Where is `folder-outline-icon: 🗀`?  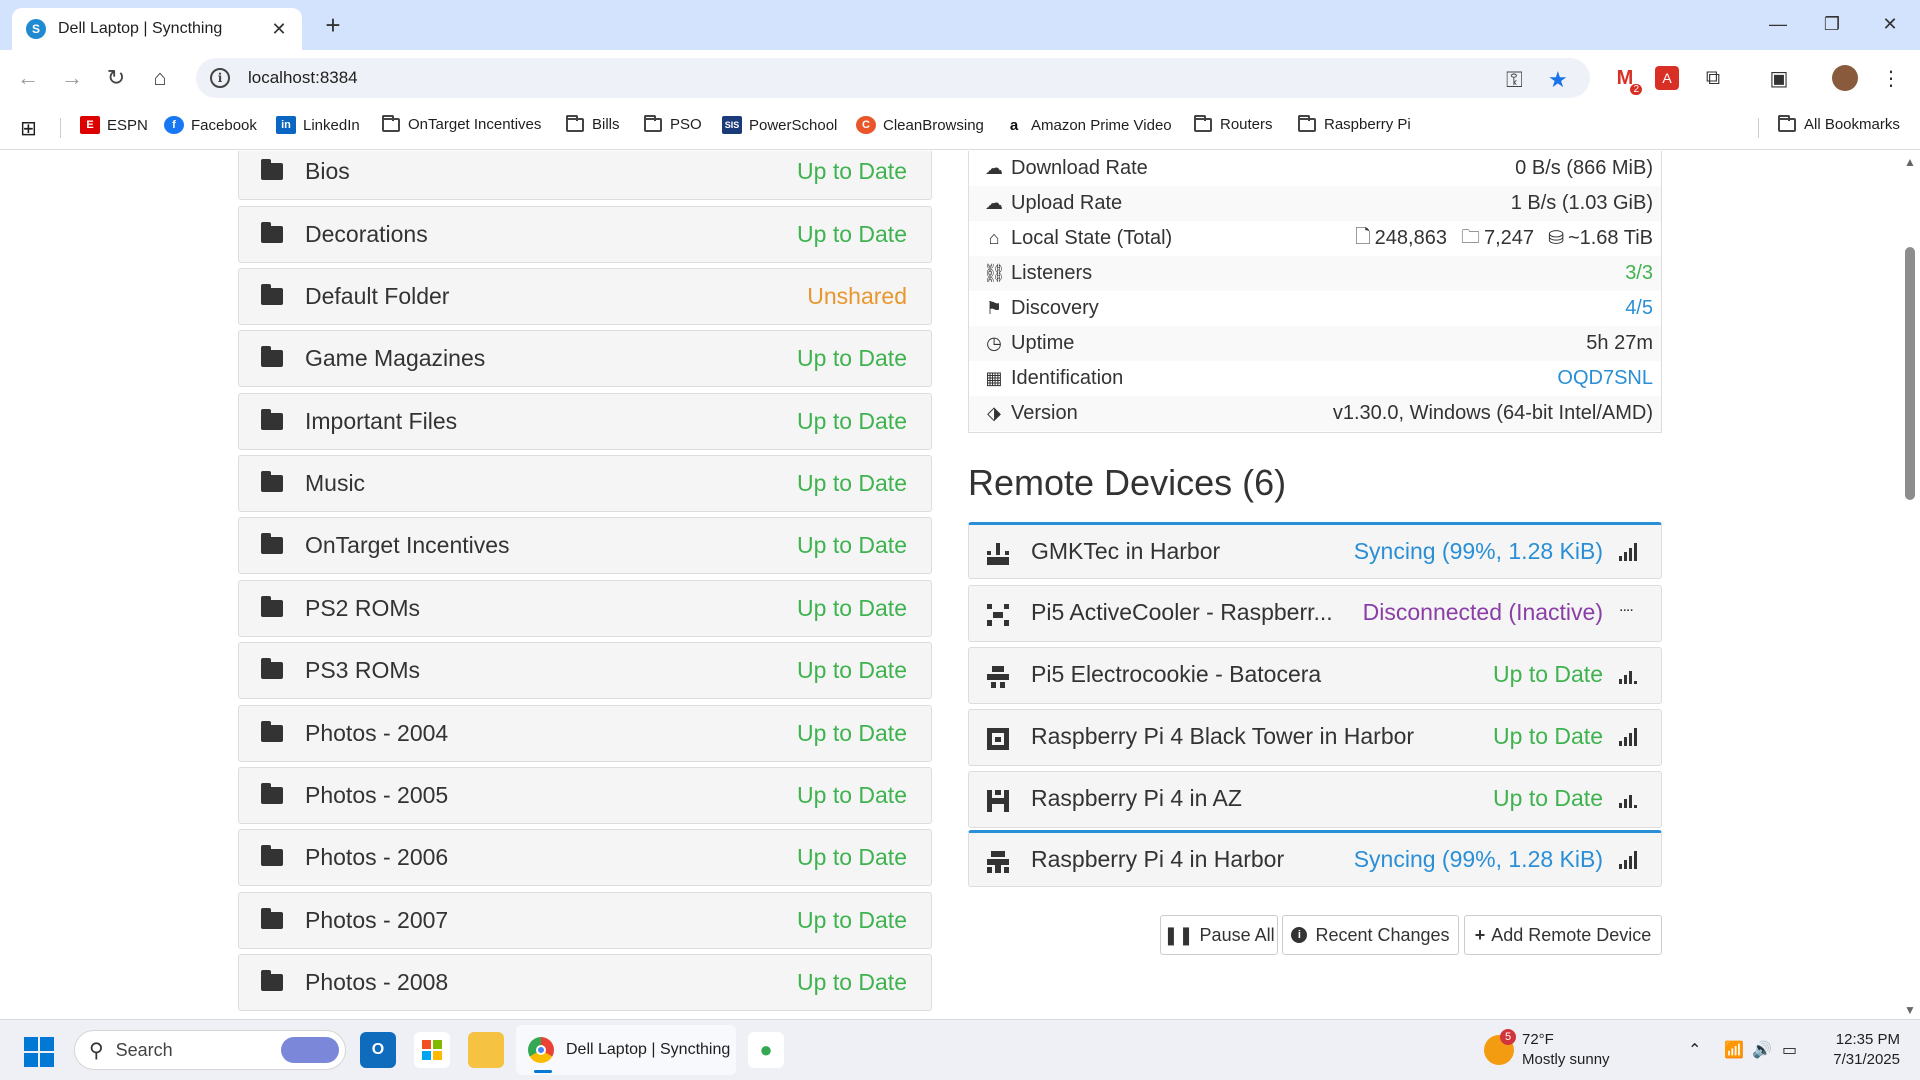 folder-outline-icon: 🗀 is located at coordinates (1470, 237).